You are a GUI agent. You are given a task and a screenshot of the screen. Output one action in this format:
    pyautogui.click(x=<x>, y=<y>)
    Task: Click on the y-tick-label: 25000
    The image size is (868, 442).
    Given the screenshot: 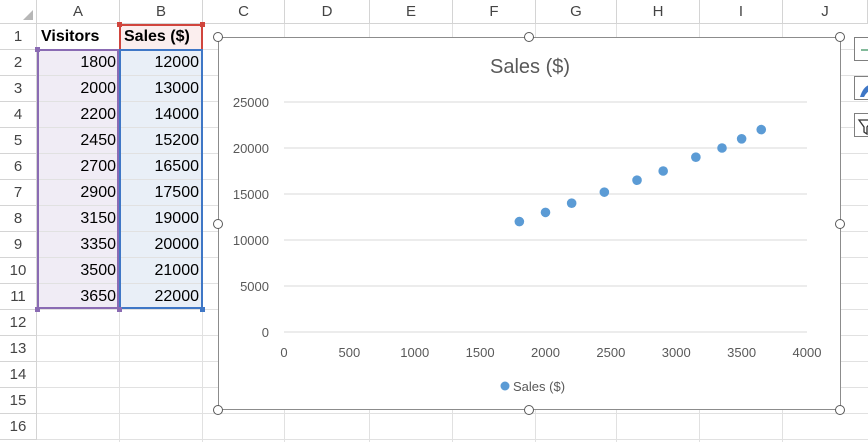 What is the action you would take?
    pyautogui.click(x=251, y=102)
    